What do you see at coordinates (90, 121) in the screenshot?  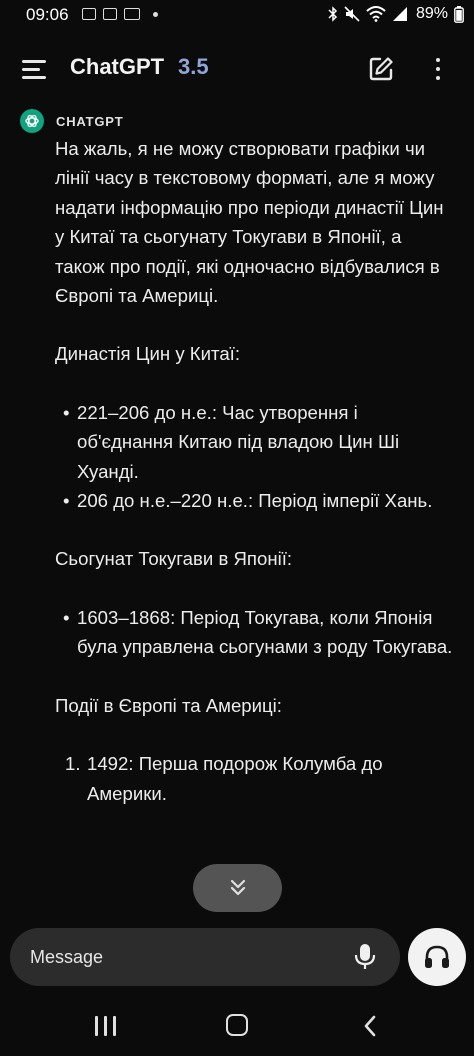 I see `assistant-name: CHATGPT` at bounding box center [90, 121].